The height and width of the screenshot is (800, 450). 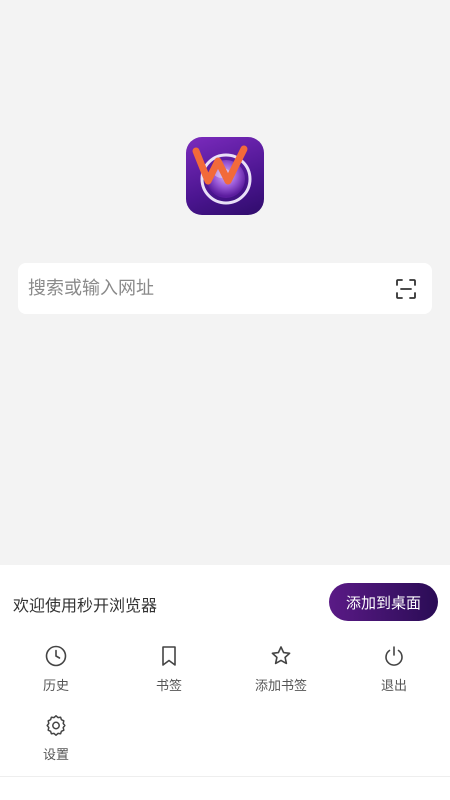 I want to click on menu-item-history: 历史, so click(x=56, y=669).